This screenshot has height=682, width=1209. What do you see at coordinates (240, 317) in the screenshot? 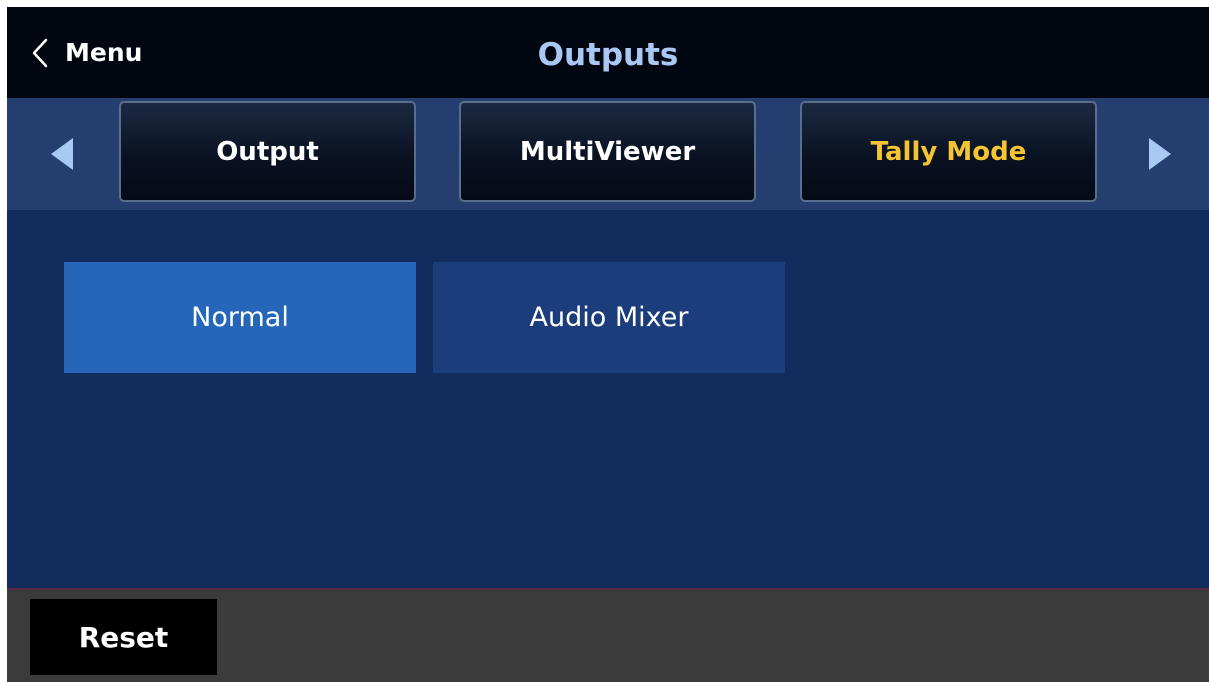
I see `tally-mode-option-normal: Normal` at bounding box center [240, 317].